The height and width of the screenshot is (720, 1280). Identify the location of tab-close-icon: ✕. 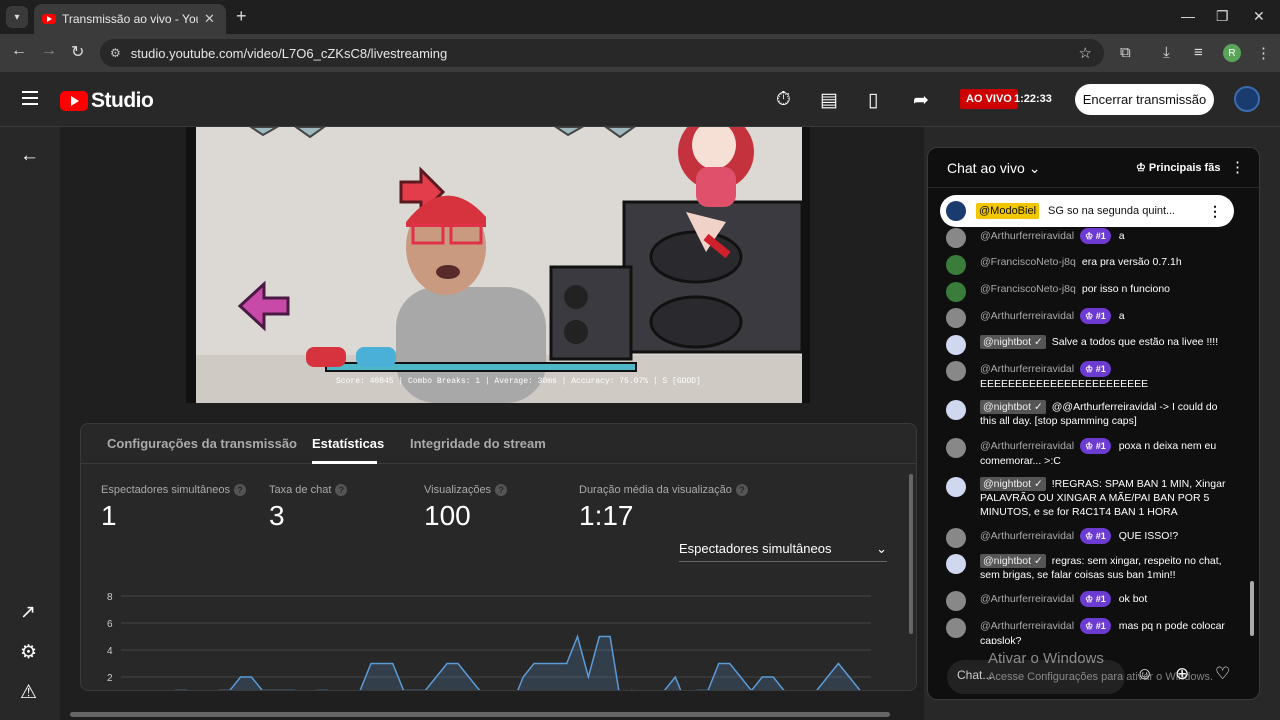
(209, 19).